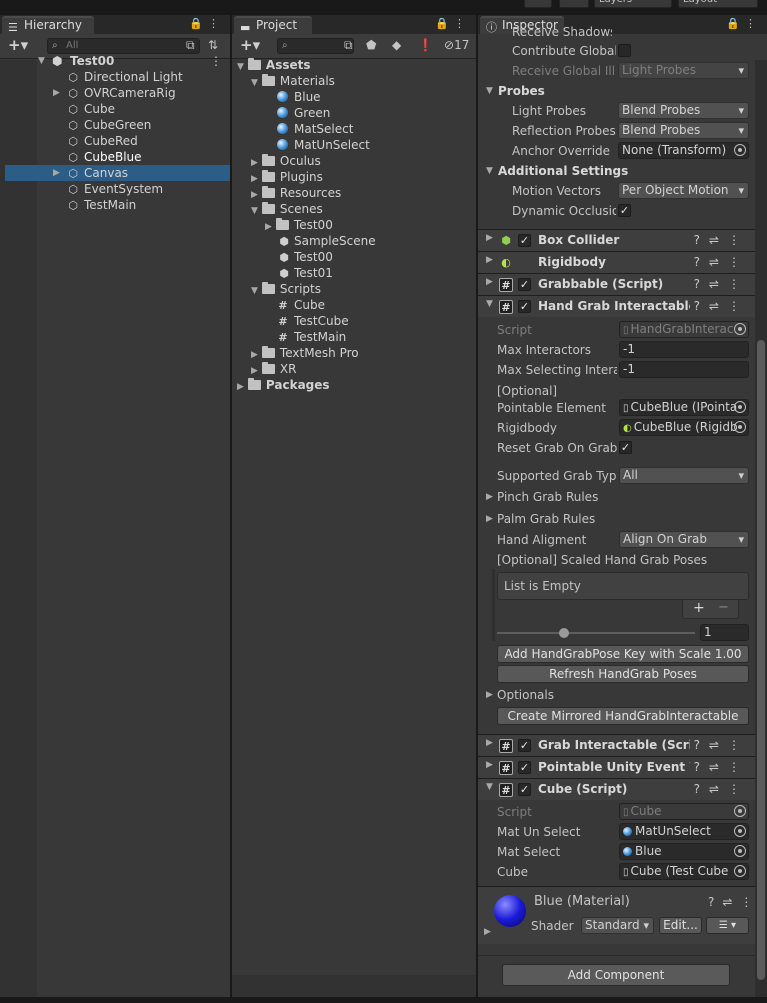 The height and width of the screenshot is (1003, 767). I want to click on scene-asset: ⬢ Test01, so click(305, 273).